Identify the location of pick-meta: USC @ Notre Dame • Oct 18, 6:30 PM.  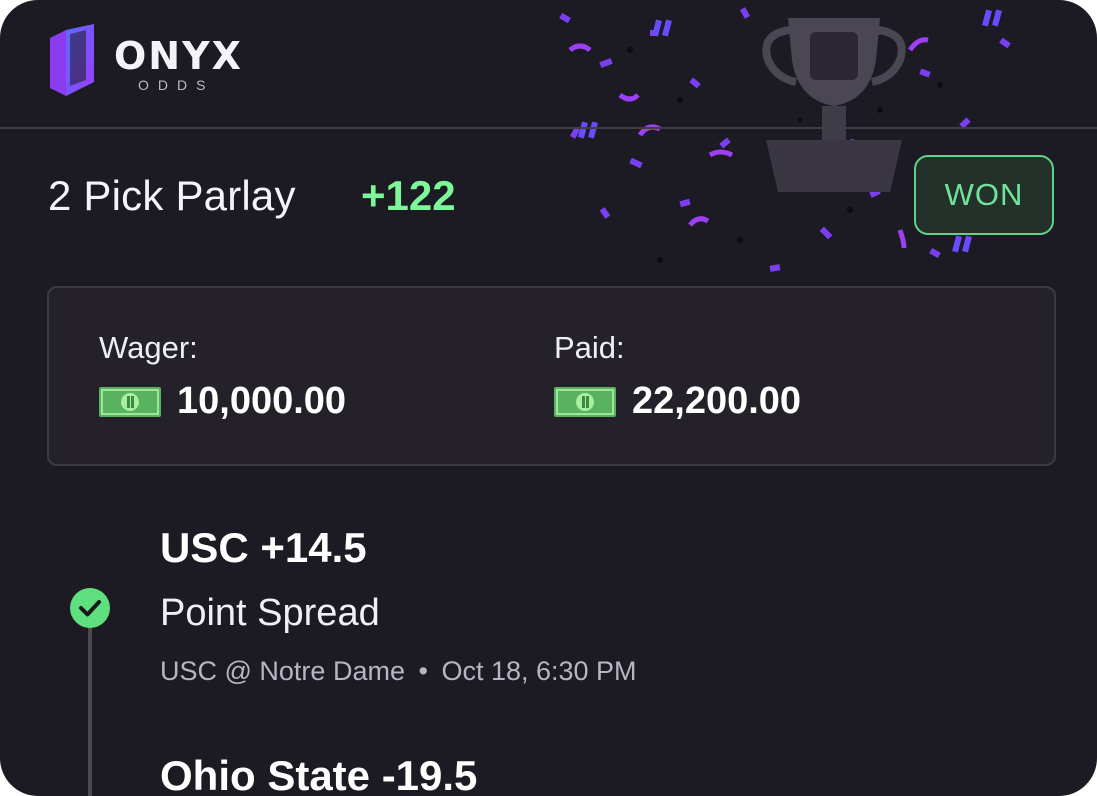
(398, 671).